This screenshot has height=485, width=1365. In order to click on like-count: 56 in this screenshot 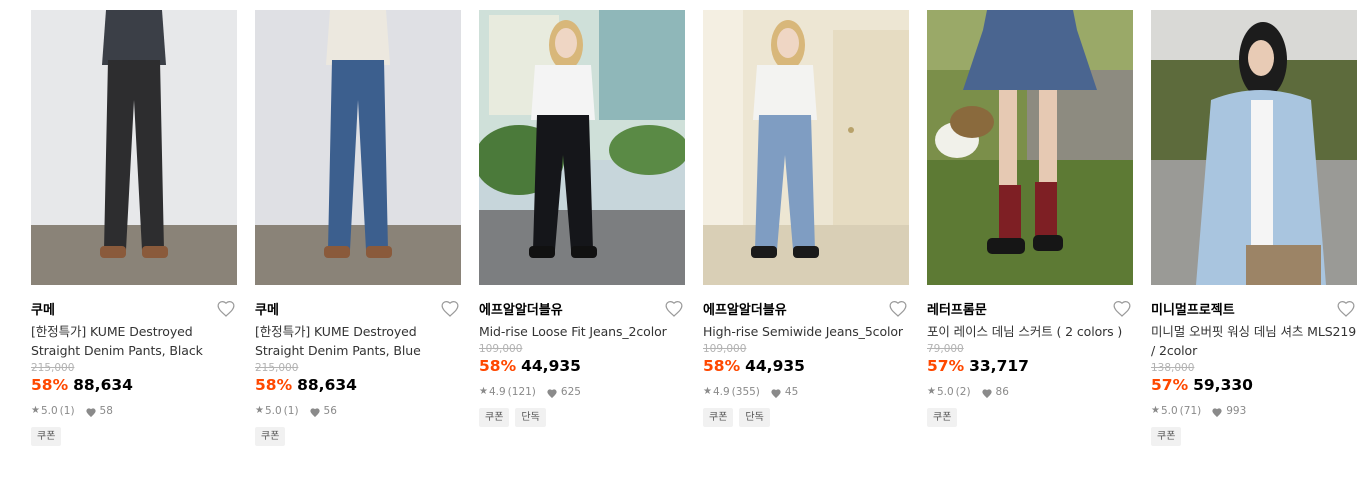, I will do `click(330, 411)`.